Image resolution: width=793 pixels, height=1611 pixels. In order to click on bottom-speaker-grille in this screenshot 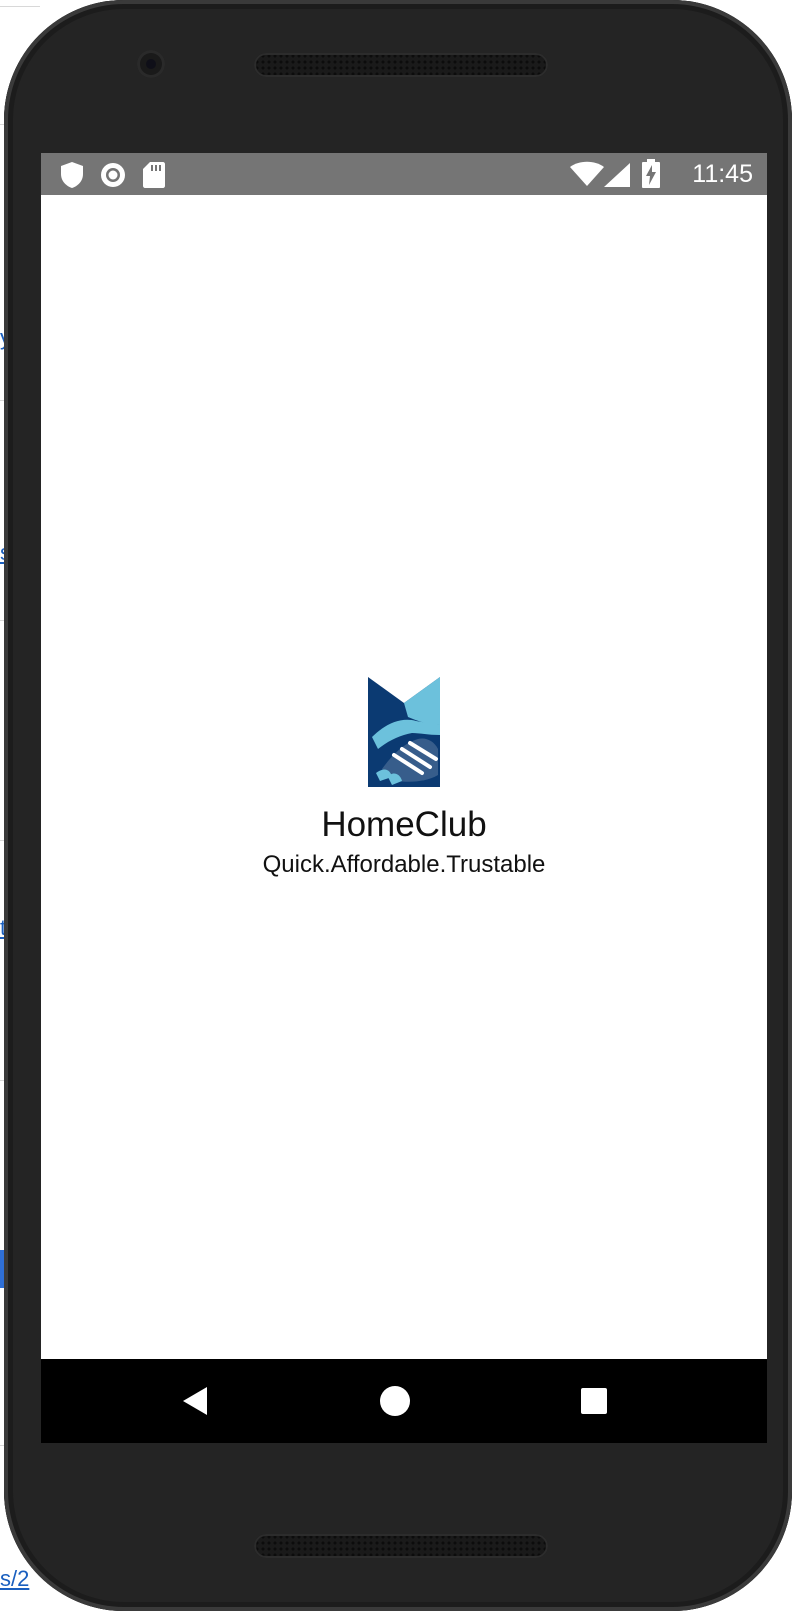, I will do `click(401, 1546)`.